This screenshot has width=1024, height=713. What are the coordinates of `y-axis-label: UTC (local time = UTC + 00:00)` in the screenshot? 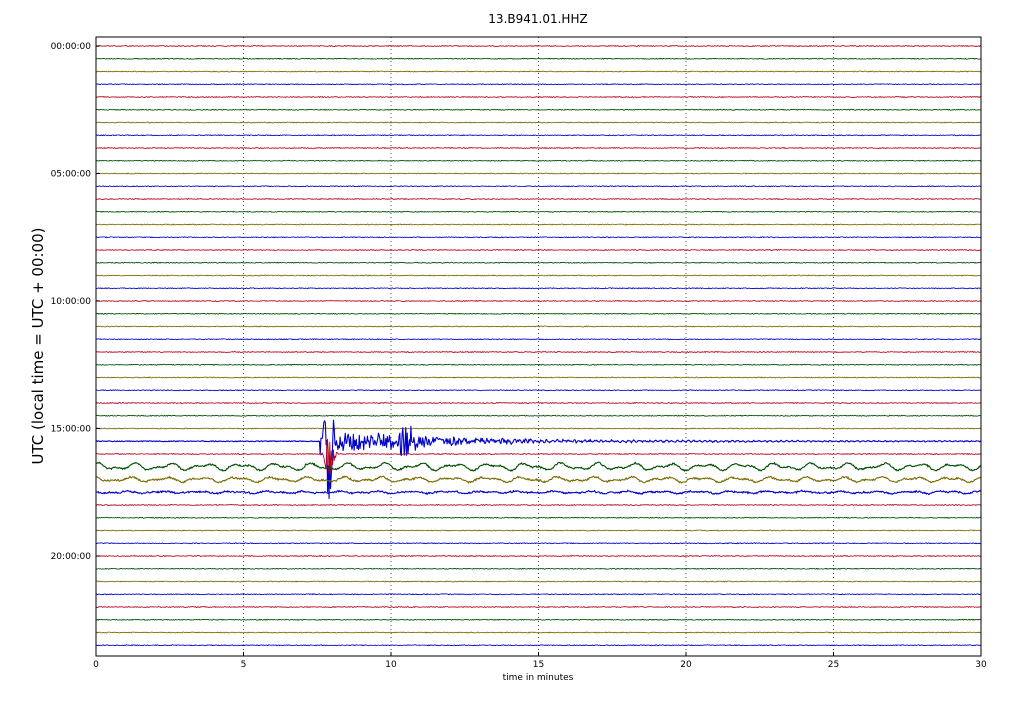 It's located at (38, 346).